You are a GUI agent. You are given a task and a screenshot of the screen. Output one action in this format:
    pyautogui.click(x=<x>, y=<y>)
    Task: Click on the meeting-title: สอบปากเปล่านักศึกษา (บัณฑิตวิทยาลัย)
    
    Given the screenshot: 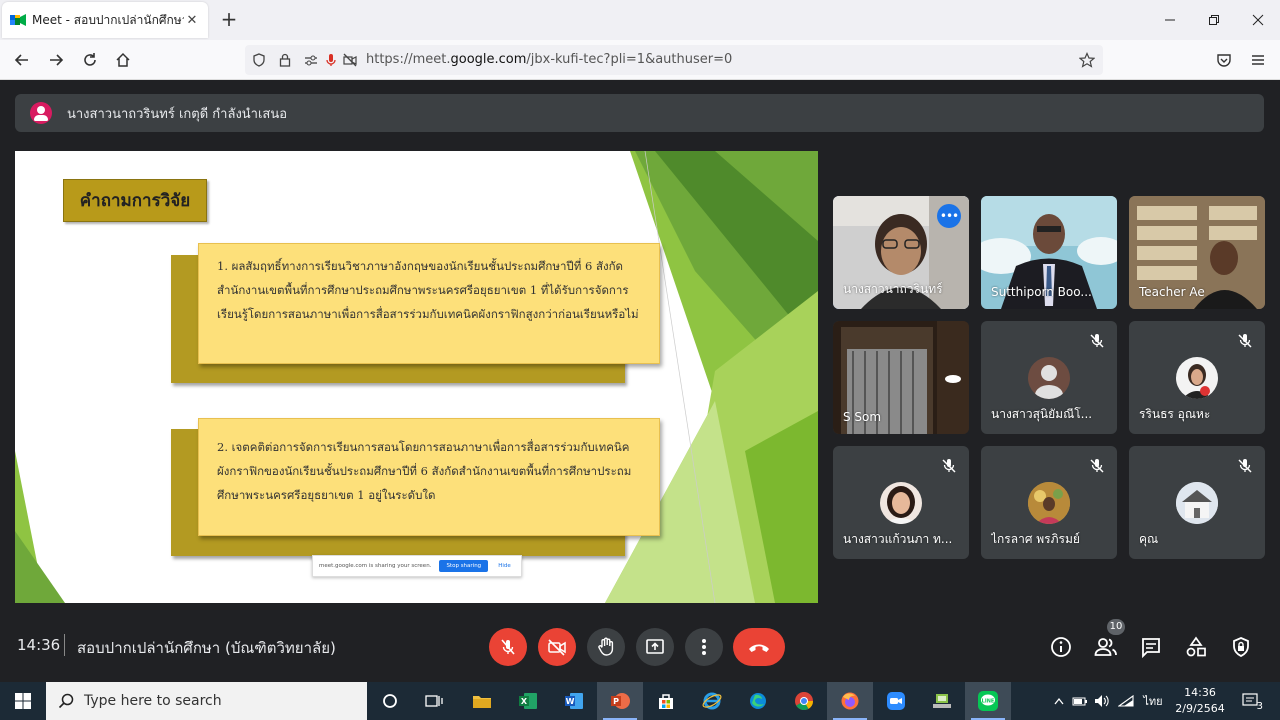 What is the action you would take?
    pyautogui.click(x=206, y=648)
    